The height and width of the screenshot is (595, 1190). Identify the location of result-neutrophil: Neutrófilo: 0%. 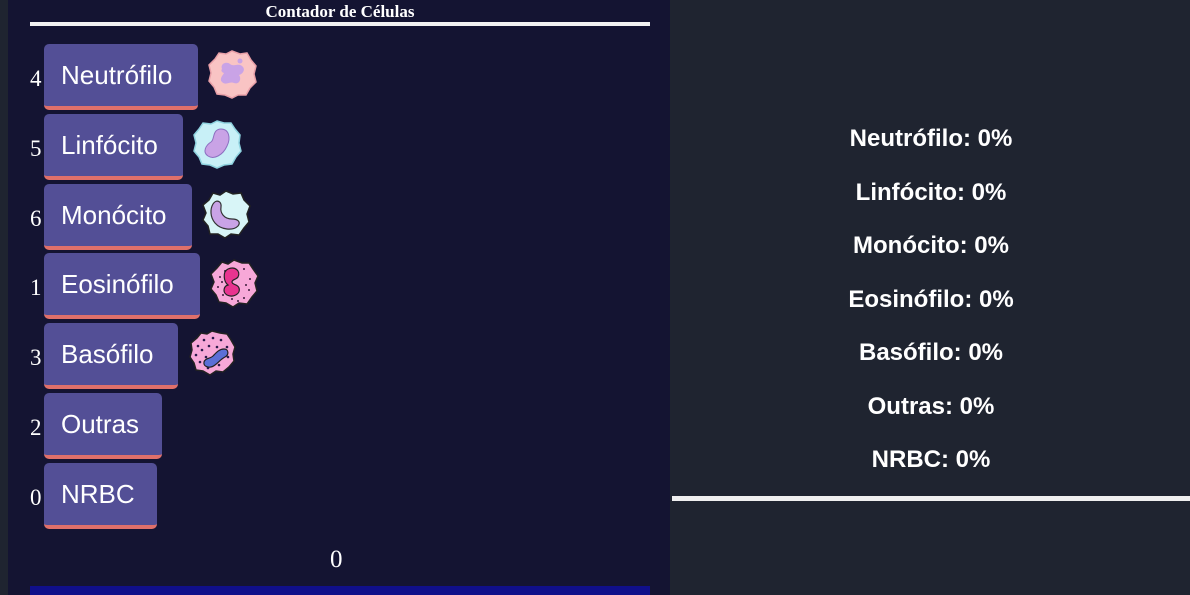
(931, 138).